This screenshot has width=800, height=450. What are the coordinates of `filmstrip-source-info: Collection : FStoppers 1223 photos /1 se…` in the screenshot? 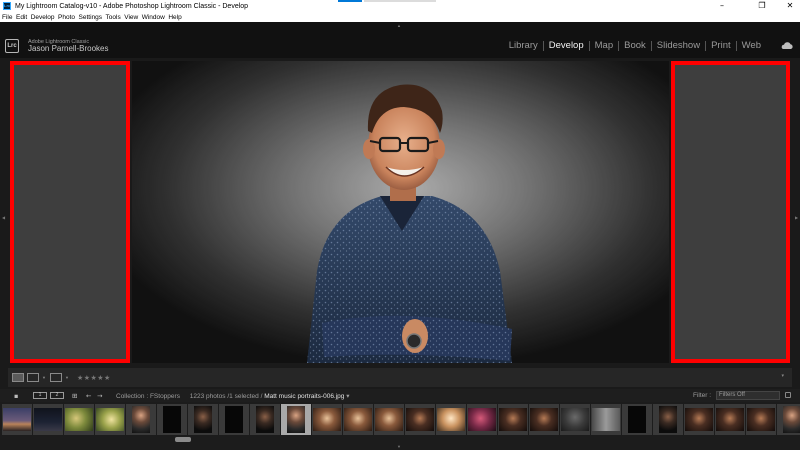 It's located at (233, 396).